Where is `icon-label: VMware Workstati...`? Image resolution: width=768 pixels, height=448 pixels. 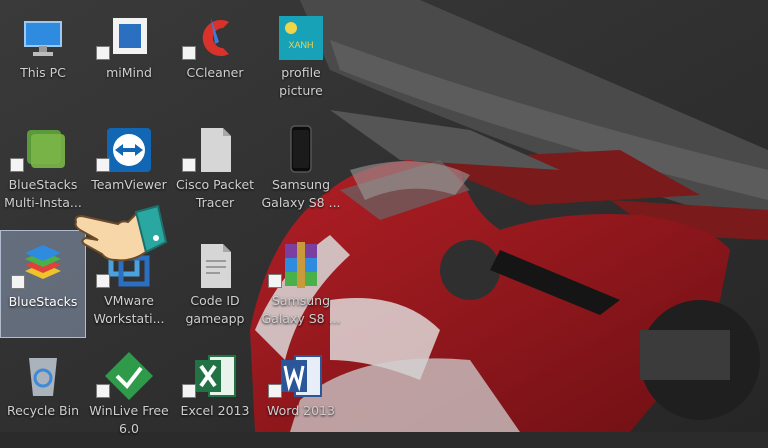 icon-label: VMware Workstati... is located at coordinates (129, 309).